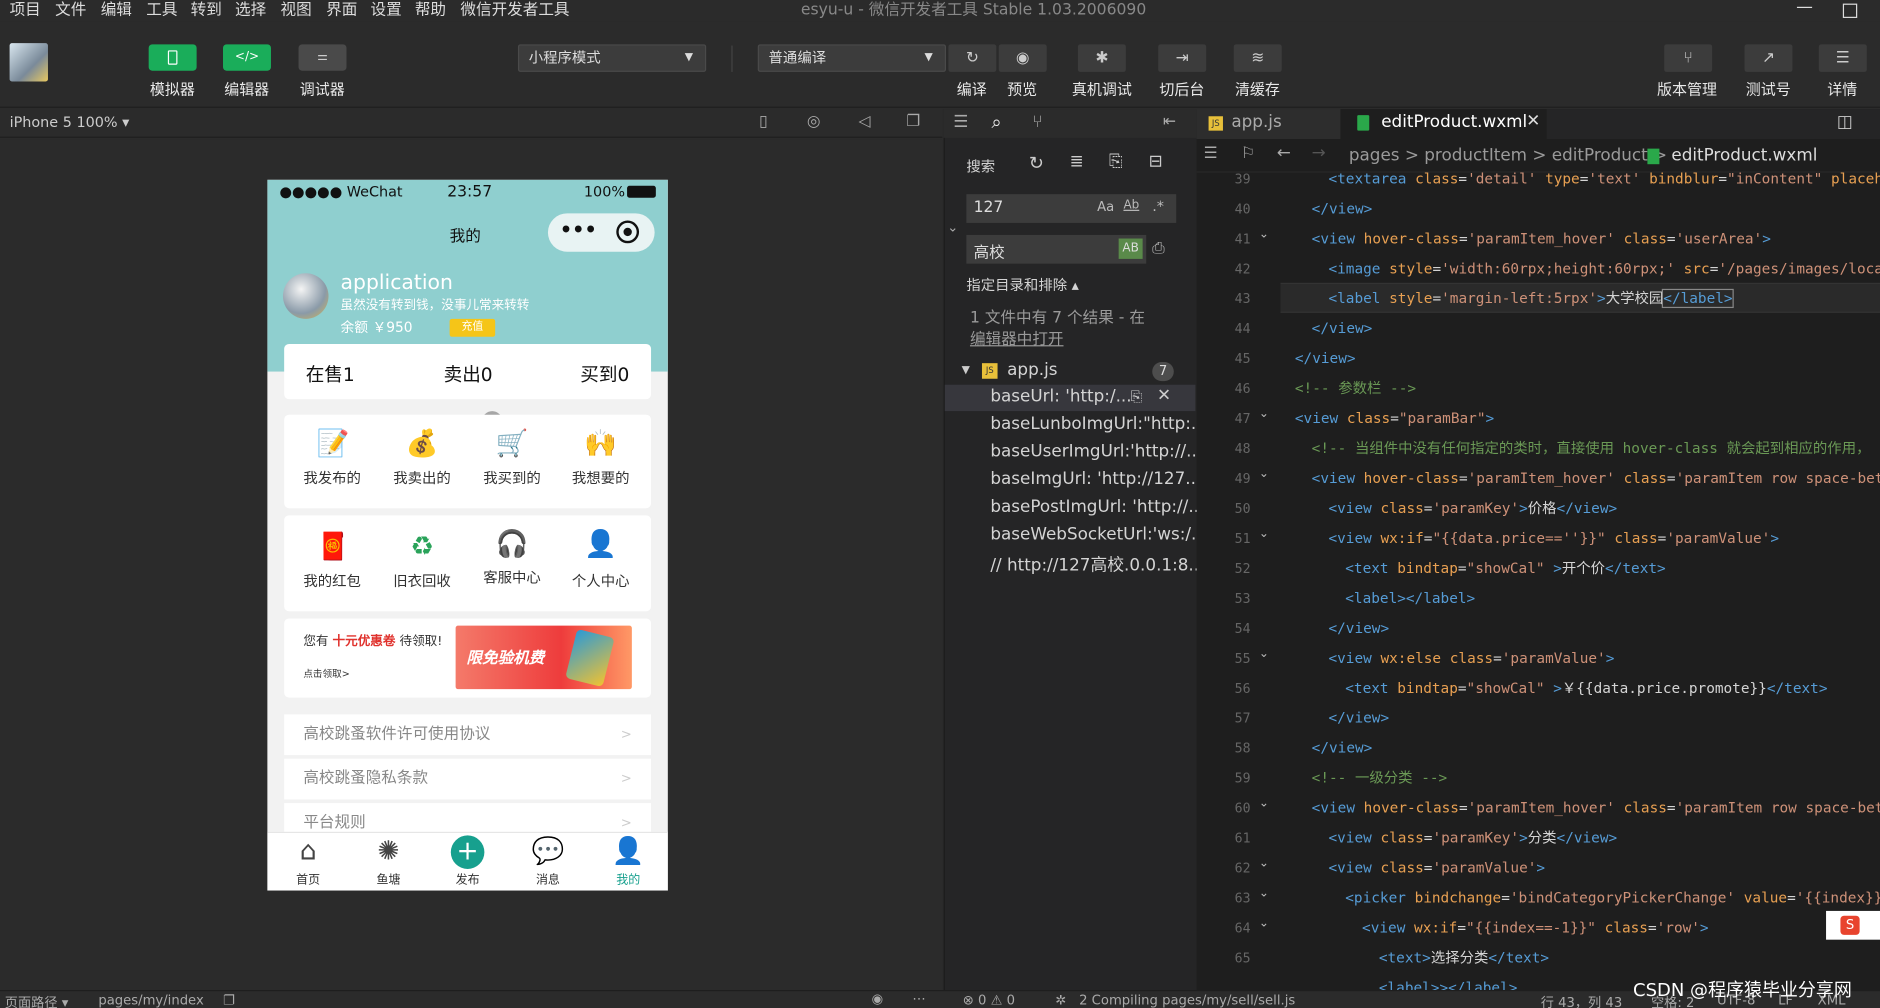 The width and height of the screenshot is (1880, 1008). What do you see at coordinates (601, 232) in the screenshot?
I see `capsule-menu: •••` at bounding box center [601, 232].